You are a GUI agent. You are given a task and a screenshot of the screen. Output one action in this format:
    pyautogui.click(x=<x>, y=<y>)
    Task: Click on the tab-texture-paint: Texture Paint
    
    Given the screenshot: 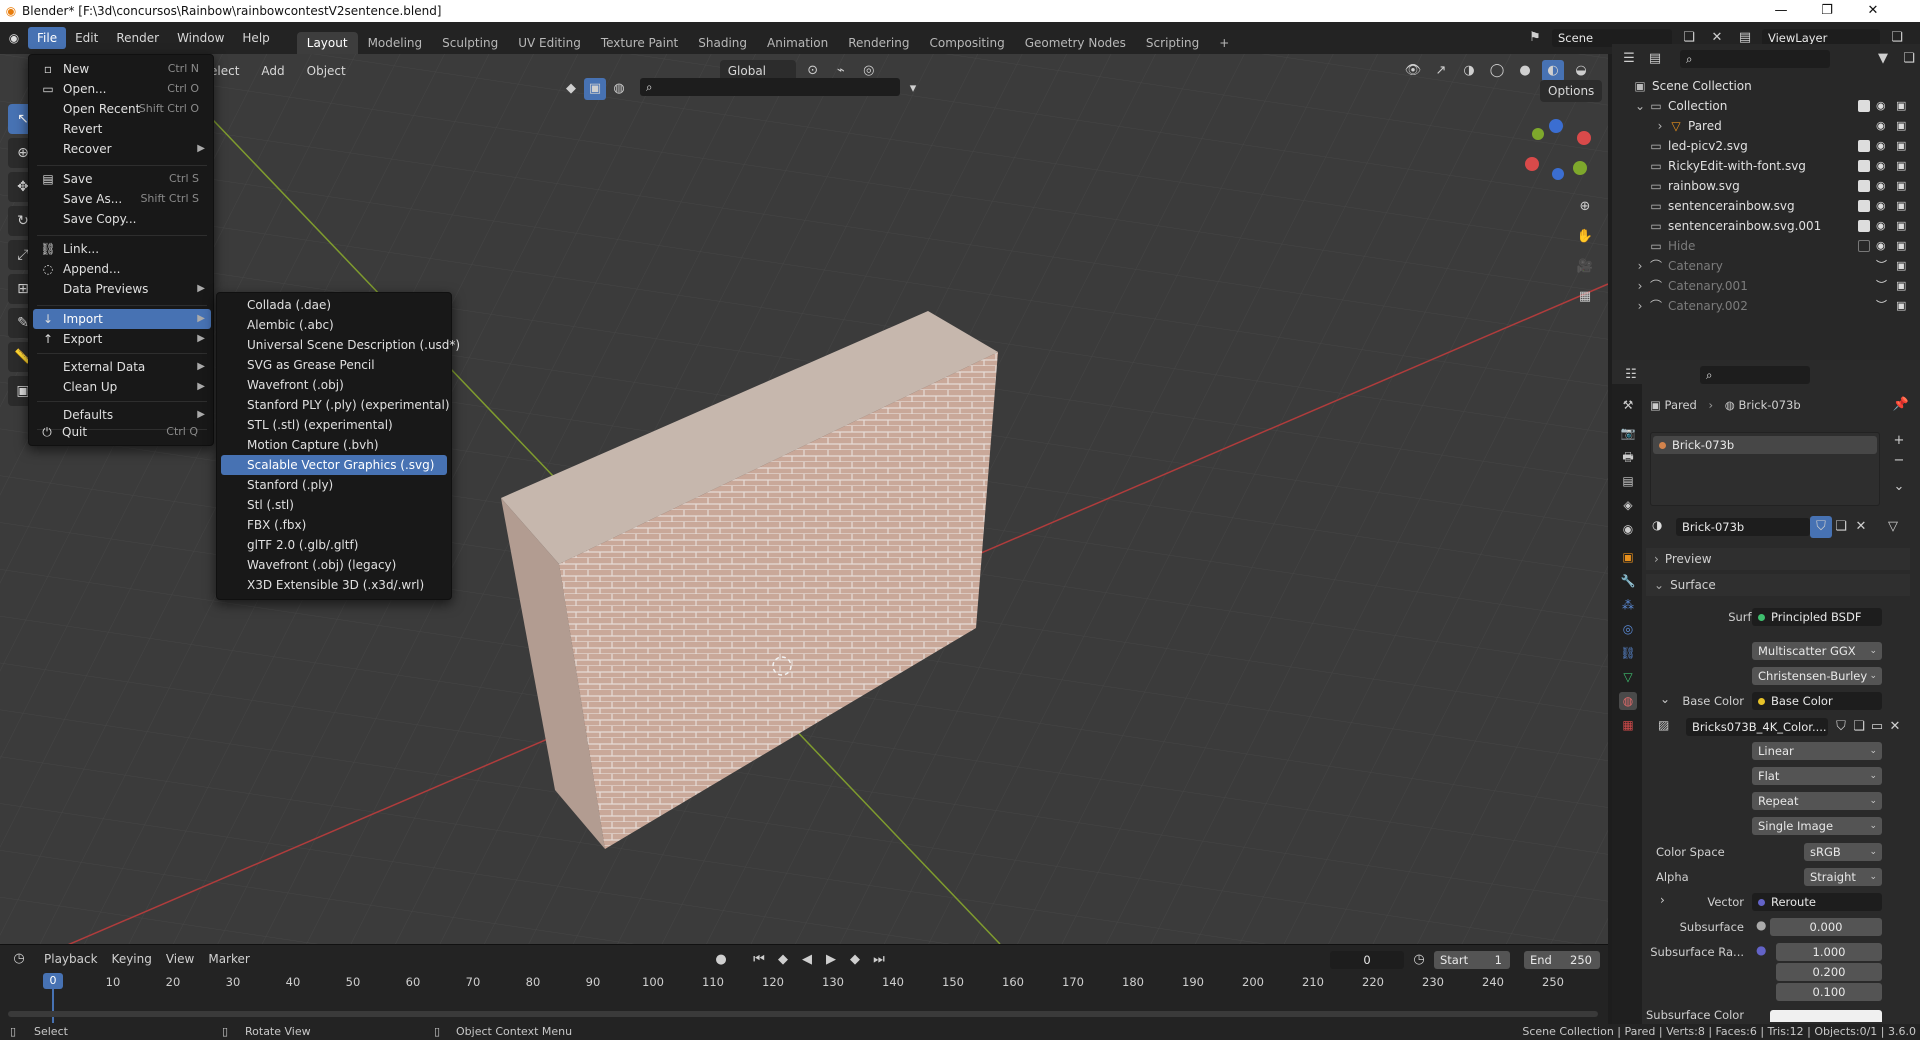 What is the action you would take?
    pyautogui.click(x=639, y=43)
    